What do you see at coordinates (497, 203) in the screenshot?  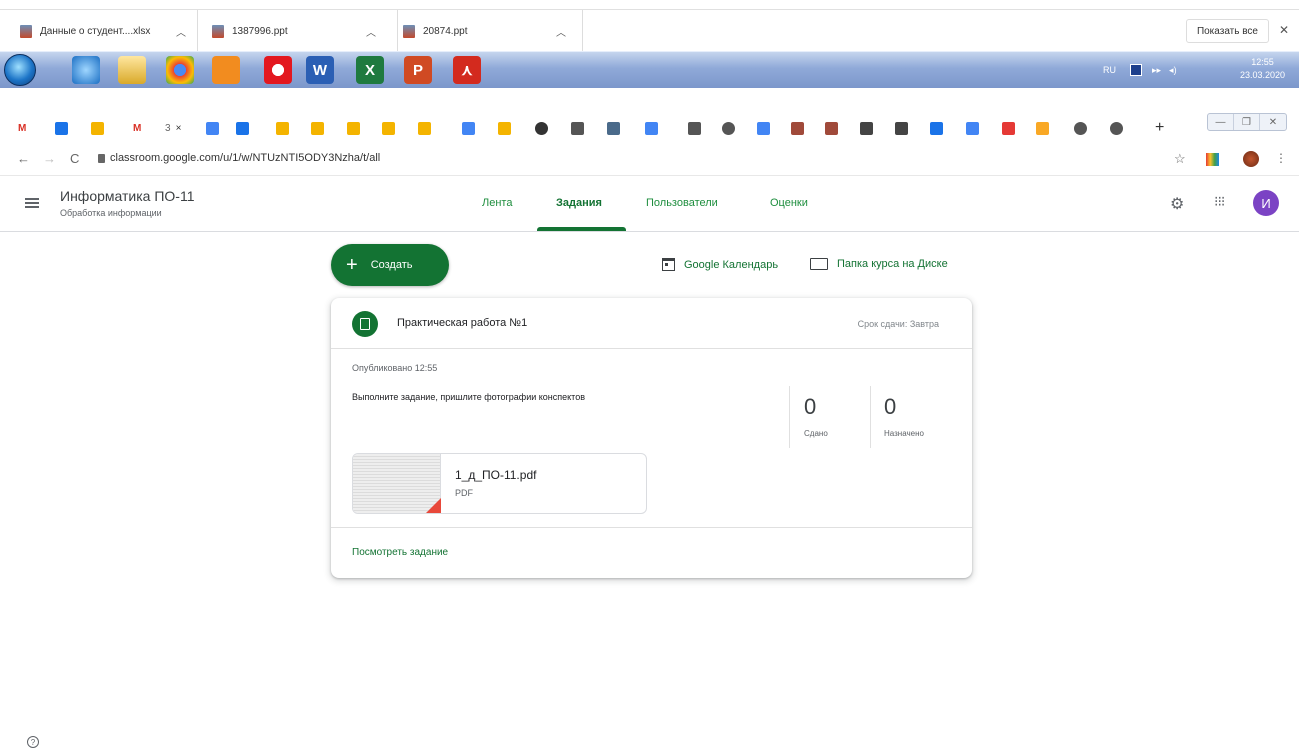 I see `tab-stream: Лента` at bounding box center [497, 203].